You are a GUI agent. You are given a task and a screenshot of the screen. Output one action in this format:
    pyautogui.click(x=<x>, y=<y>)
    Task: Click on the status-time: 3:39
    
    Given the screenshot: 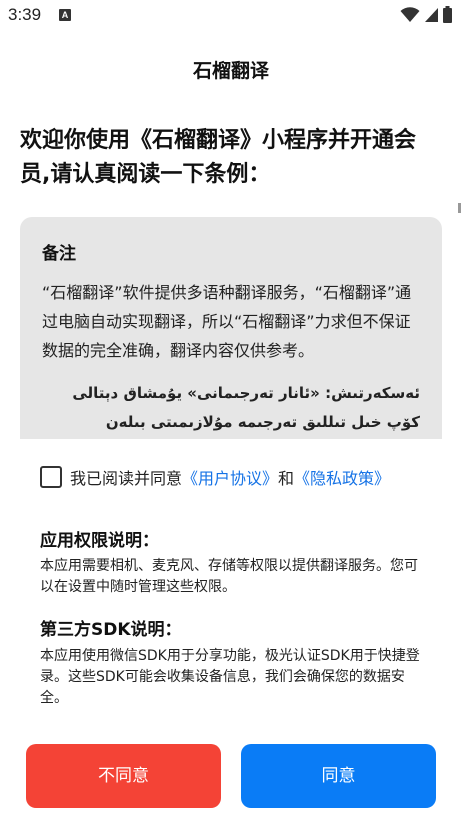 What is the action you would take?
    pyautogui.click(x=25, y=14)
    